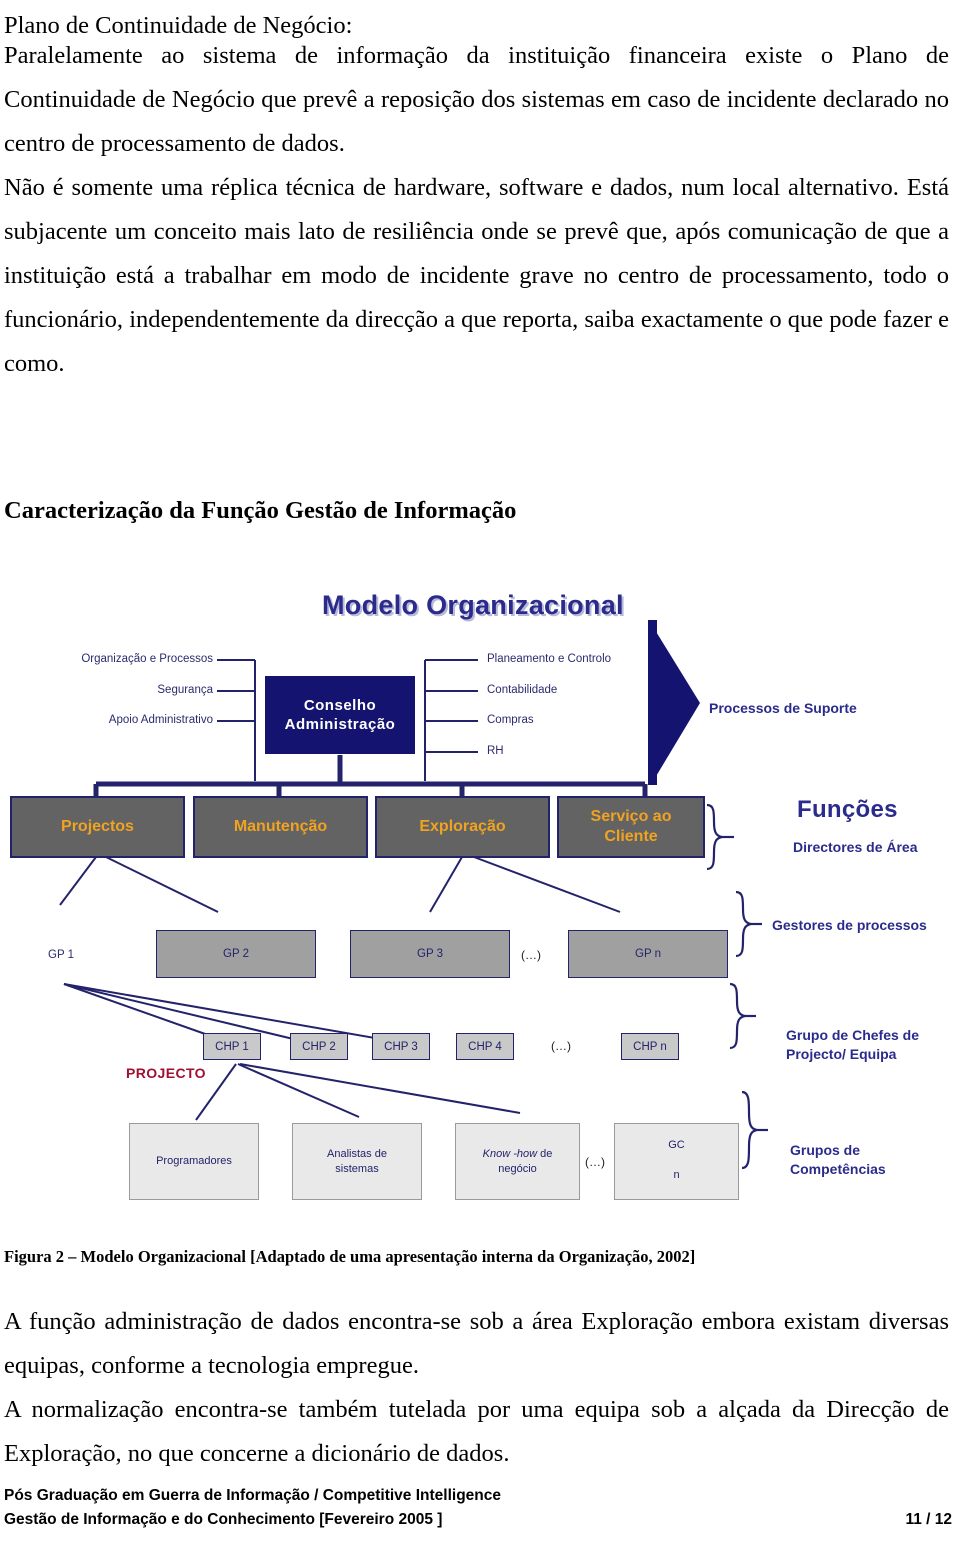 The height and width of the screenshot is (1561, 960). I want to click on function-box-exploracao: Exploração, so click(462, 827).